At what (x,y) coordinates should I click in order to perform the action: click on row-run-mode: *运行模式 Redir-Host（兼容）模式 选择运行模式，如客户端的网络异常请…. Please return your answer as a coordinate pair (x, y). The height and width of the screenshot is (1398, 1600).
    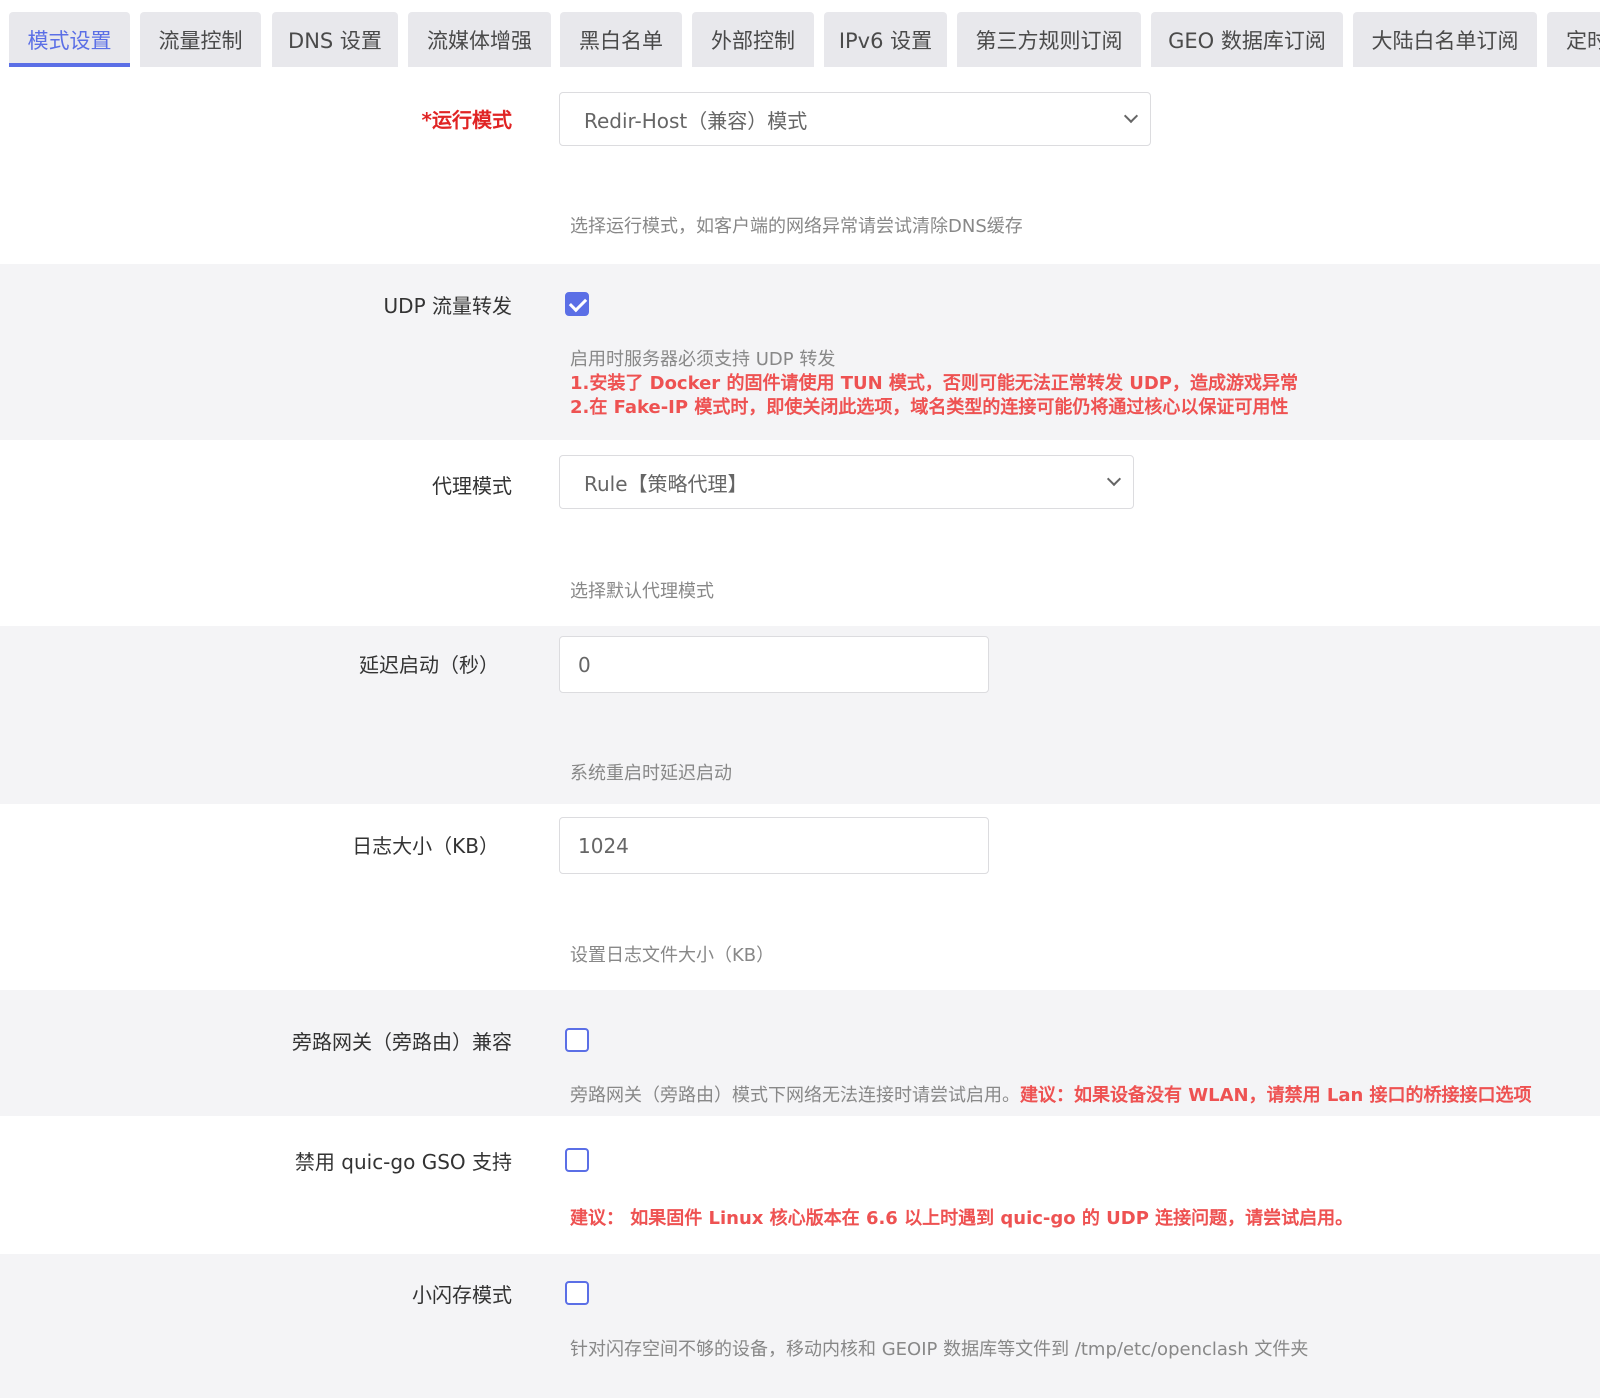
    Looking at the image, I should click on (800, 169).